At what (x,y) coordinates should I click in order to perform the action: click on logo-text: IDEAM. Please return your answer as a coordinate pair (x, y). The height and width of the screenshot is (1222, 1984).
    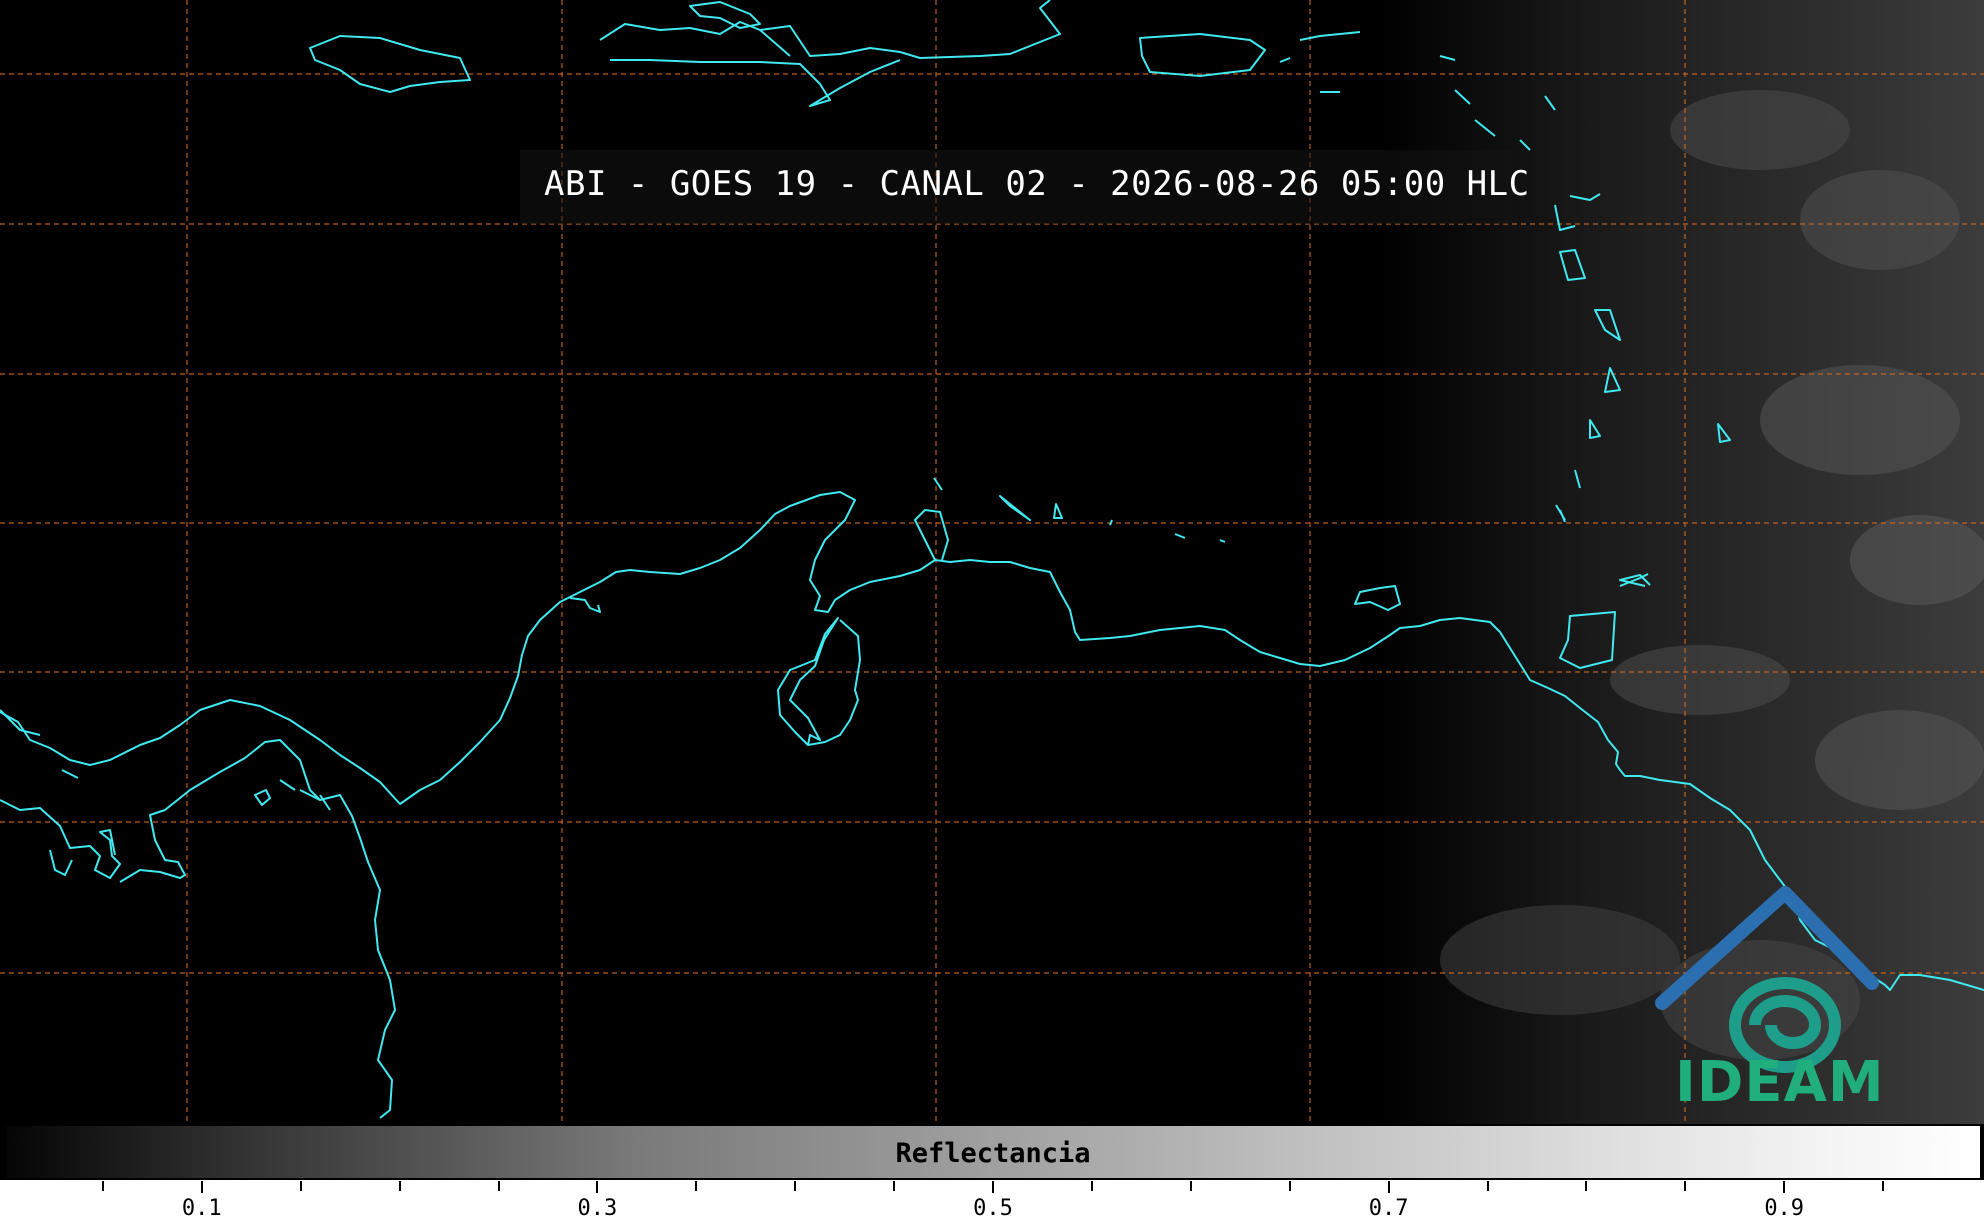
    Looking at the image, I should click on (1780, 1082).